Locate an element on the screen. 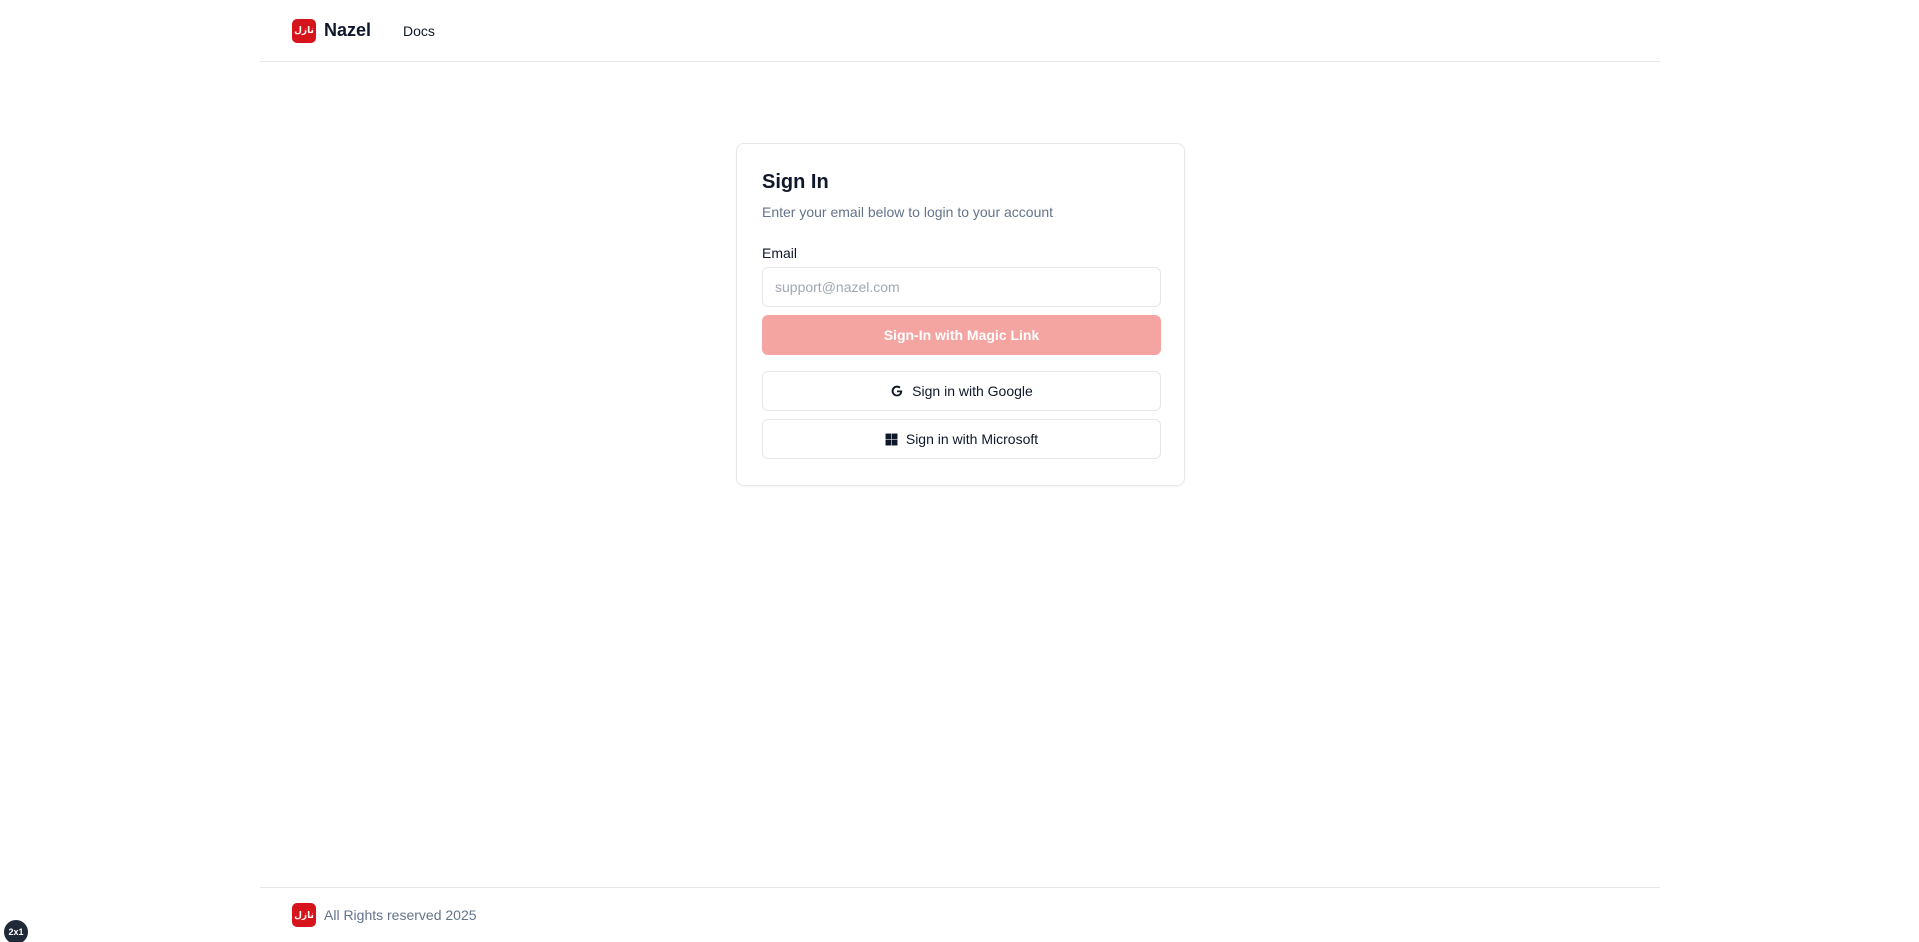  microsoft-button-label: Sign in with Microsoft is located at coordinates (972, 439).